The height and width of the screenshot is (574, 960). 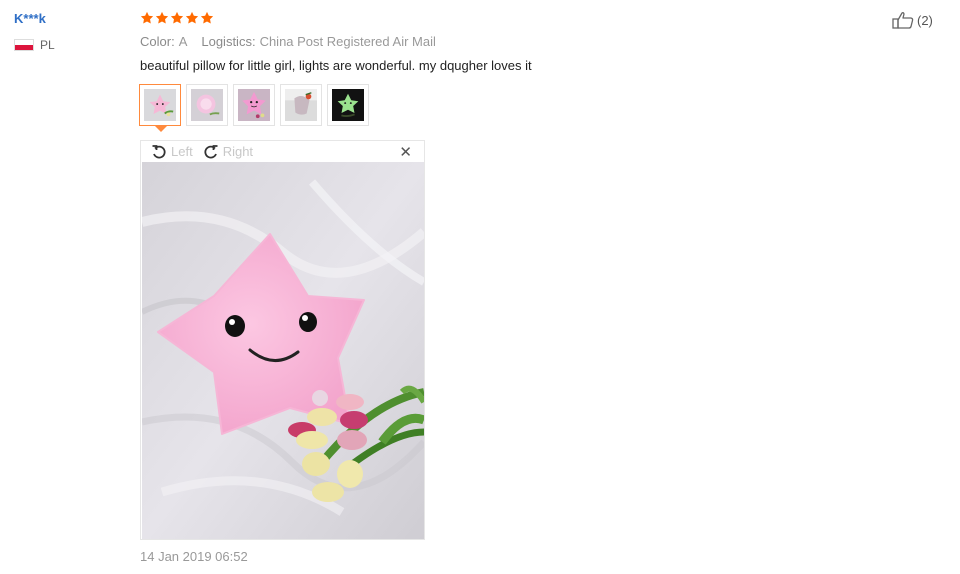 I want to click on rotate-left-button: Left, so click(x=172, y=152).